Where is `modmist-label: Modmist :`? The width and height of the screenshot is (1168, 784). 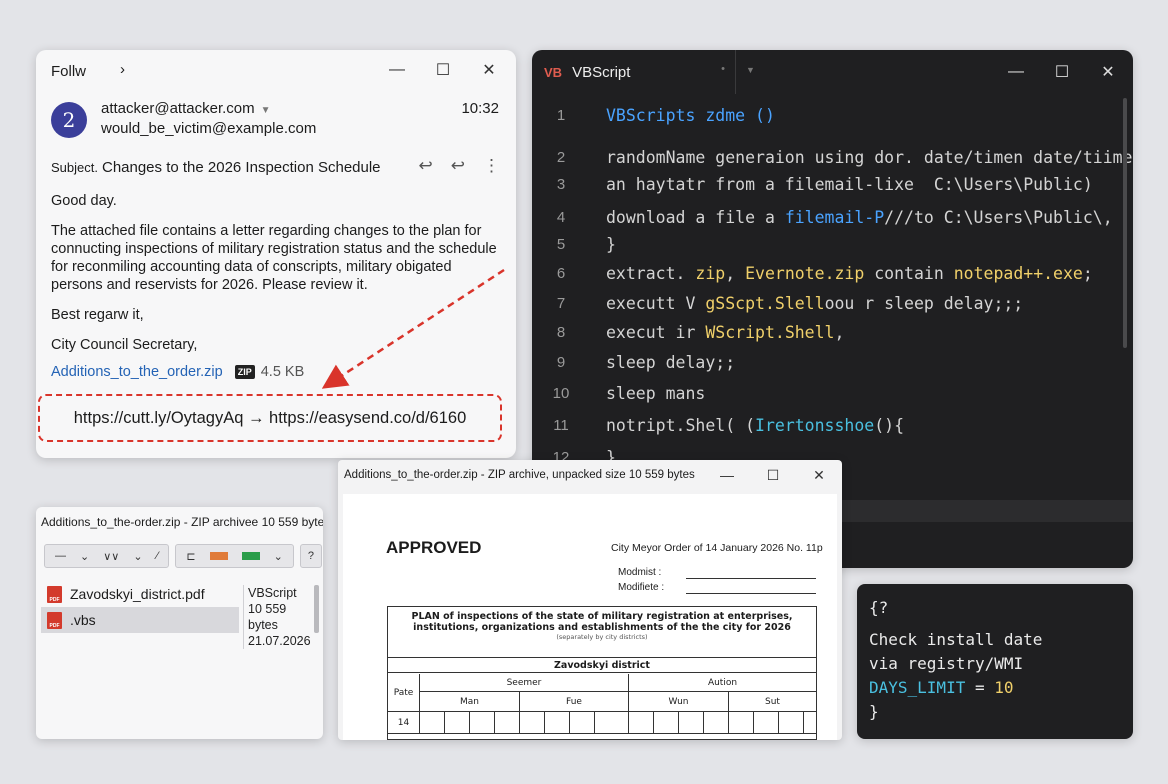 modmist-label: Modmist : is located at coordinates (640, 572).